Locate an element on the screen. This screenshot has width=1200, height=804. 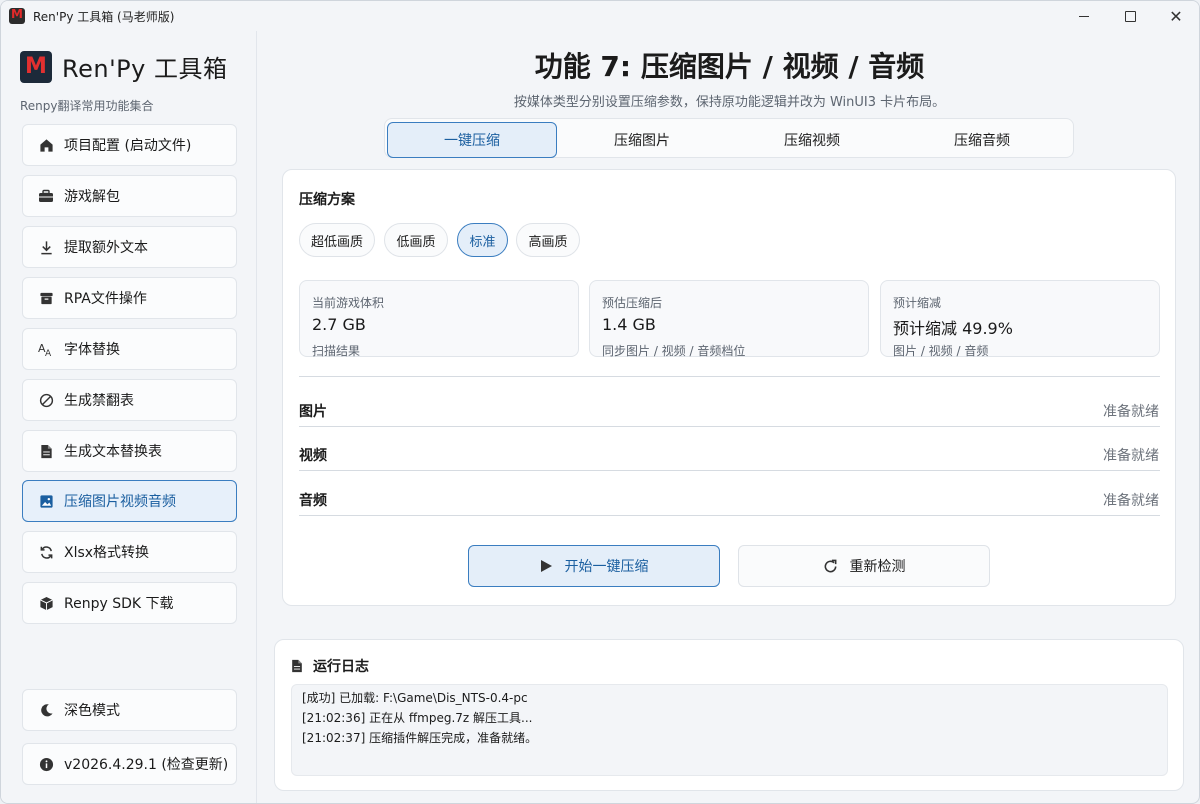
start-compress-button: 开始一键压缩 is located at coordinates (594, 566).